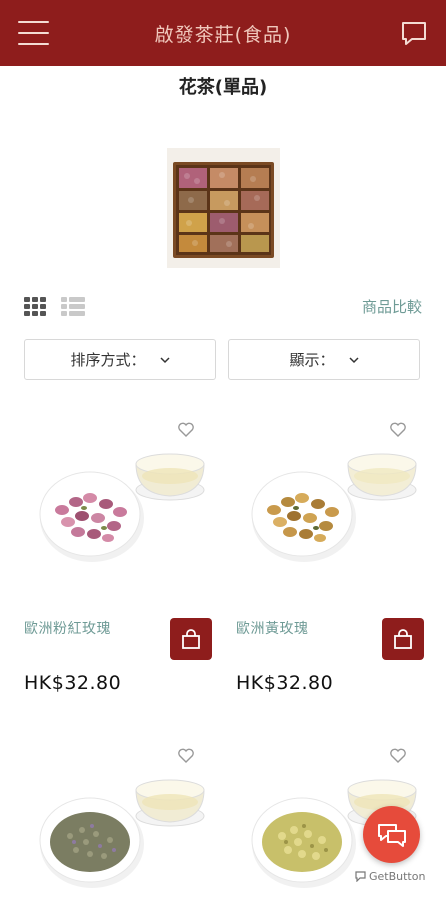  Describe the element at coordinates (223, 87) in the screenshot. I see `page-title: 花茶(單品)` at that location.